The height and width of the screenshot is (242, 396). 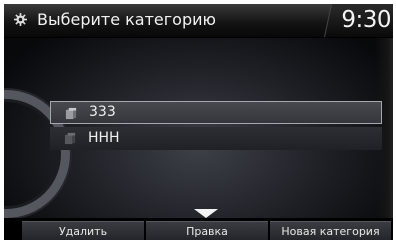 What do you see at coordinates (216, 112) in the screenshot?
I see `list-item-selected: 333` at bounding box center [216, 112].